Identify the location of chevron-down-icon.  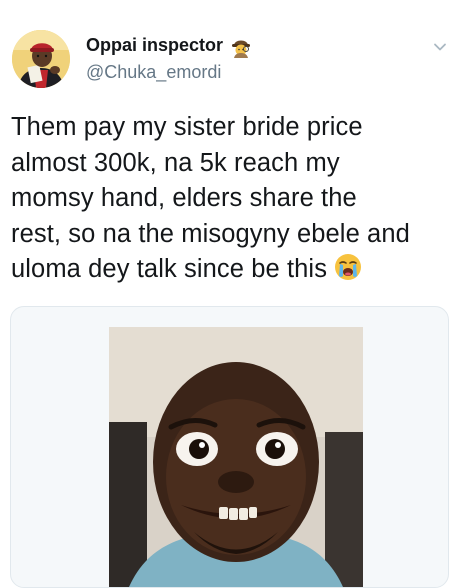
(440, 47).